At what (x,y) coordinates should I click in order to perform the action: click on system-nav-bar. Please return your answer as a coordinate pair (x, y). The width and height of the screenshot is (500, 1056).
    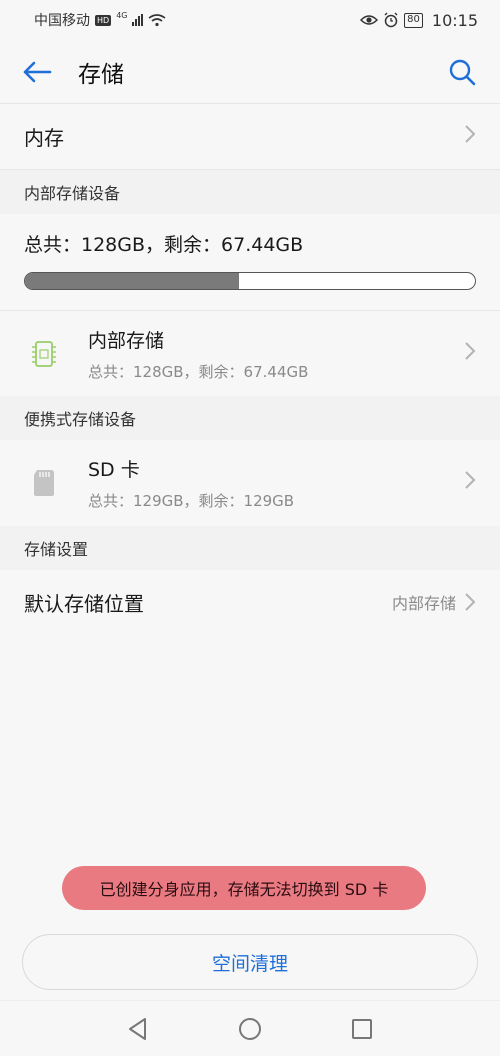
    Looking at the image, I should click on (250, 1028).